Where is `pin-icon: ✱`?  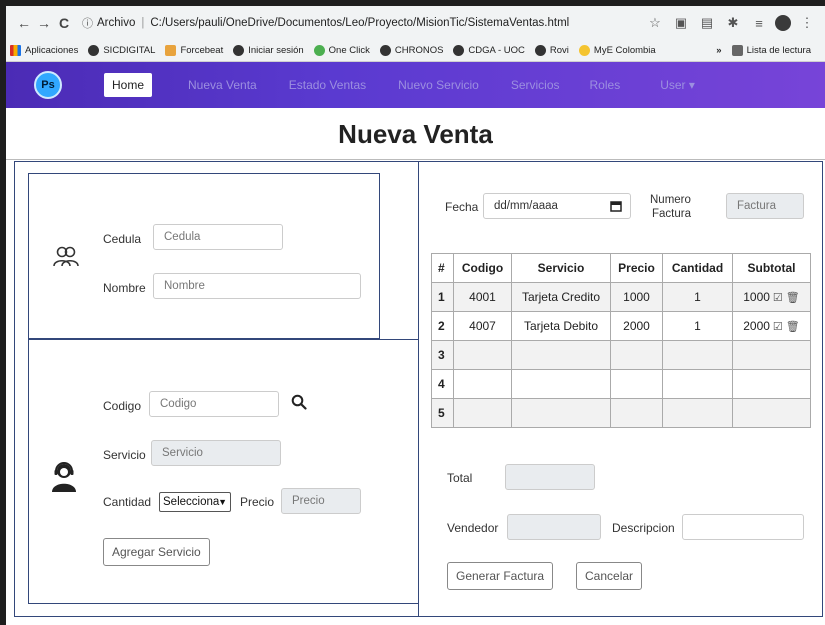 pin-icon: ✱ is located at coordinates (733, 23).